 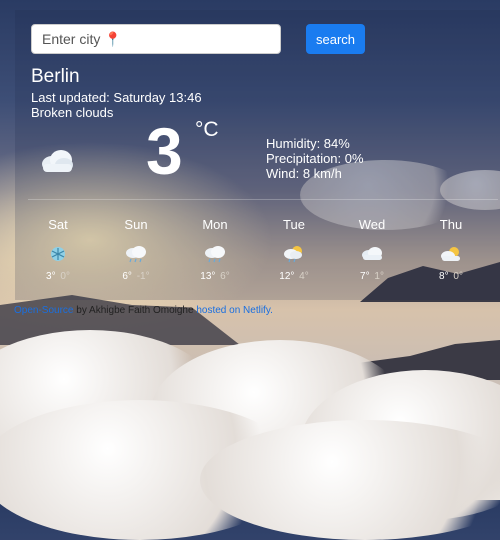 What do you see at coordinates (294, 254) in the screenshot?
I see `sun-cloud-rain-icon` at bounding box center [294, 254].